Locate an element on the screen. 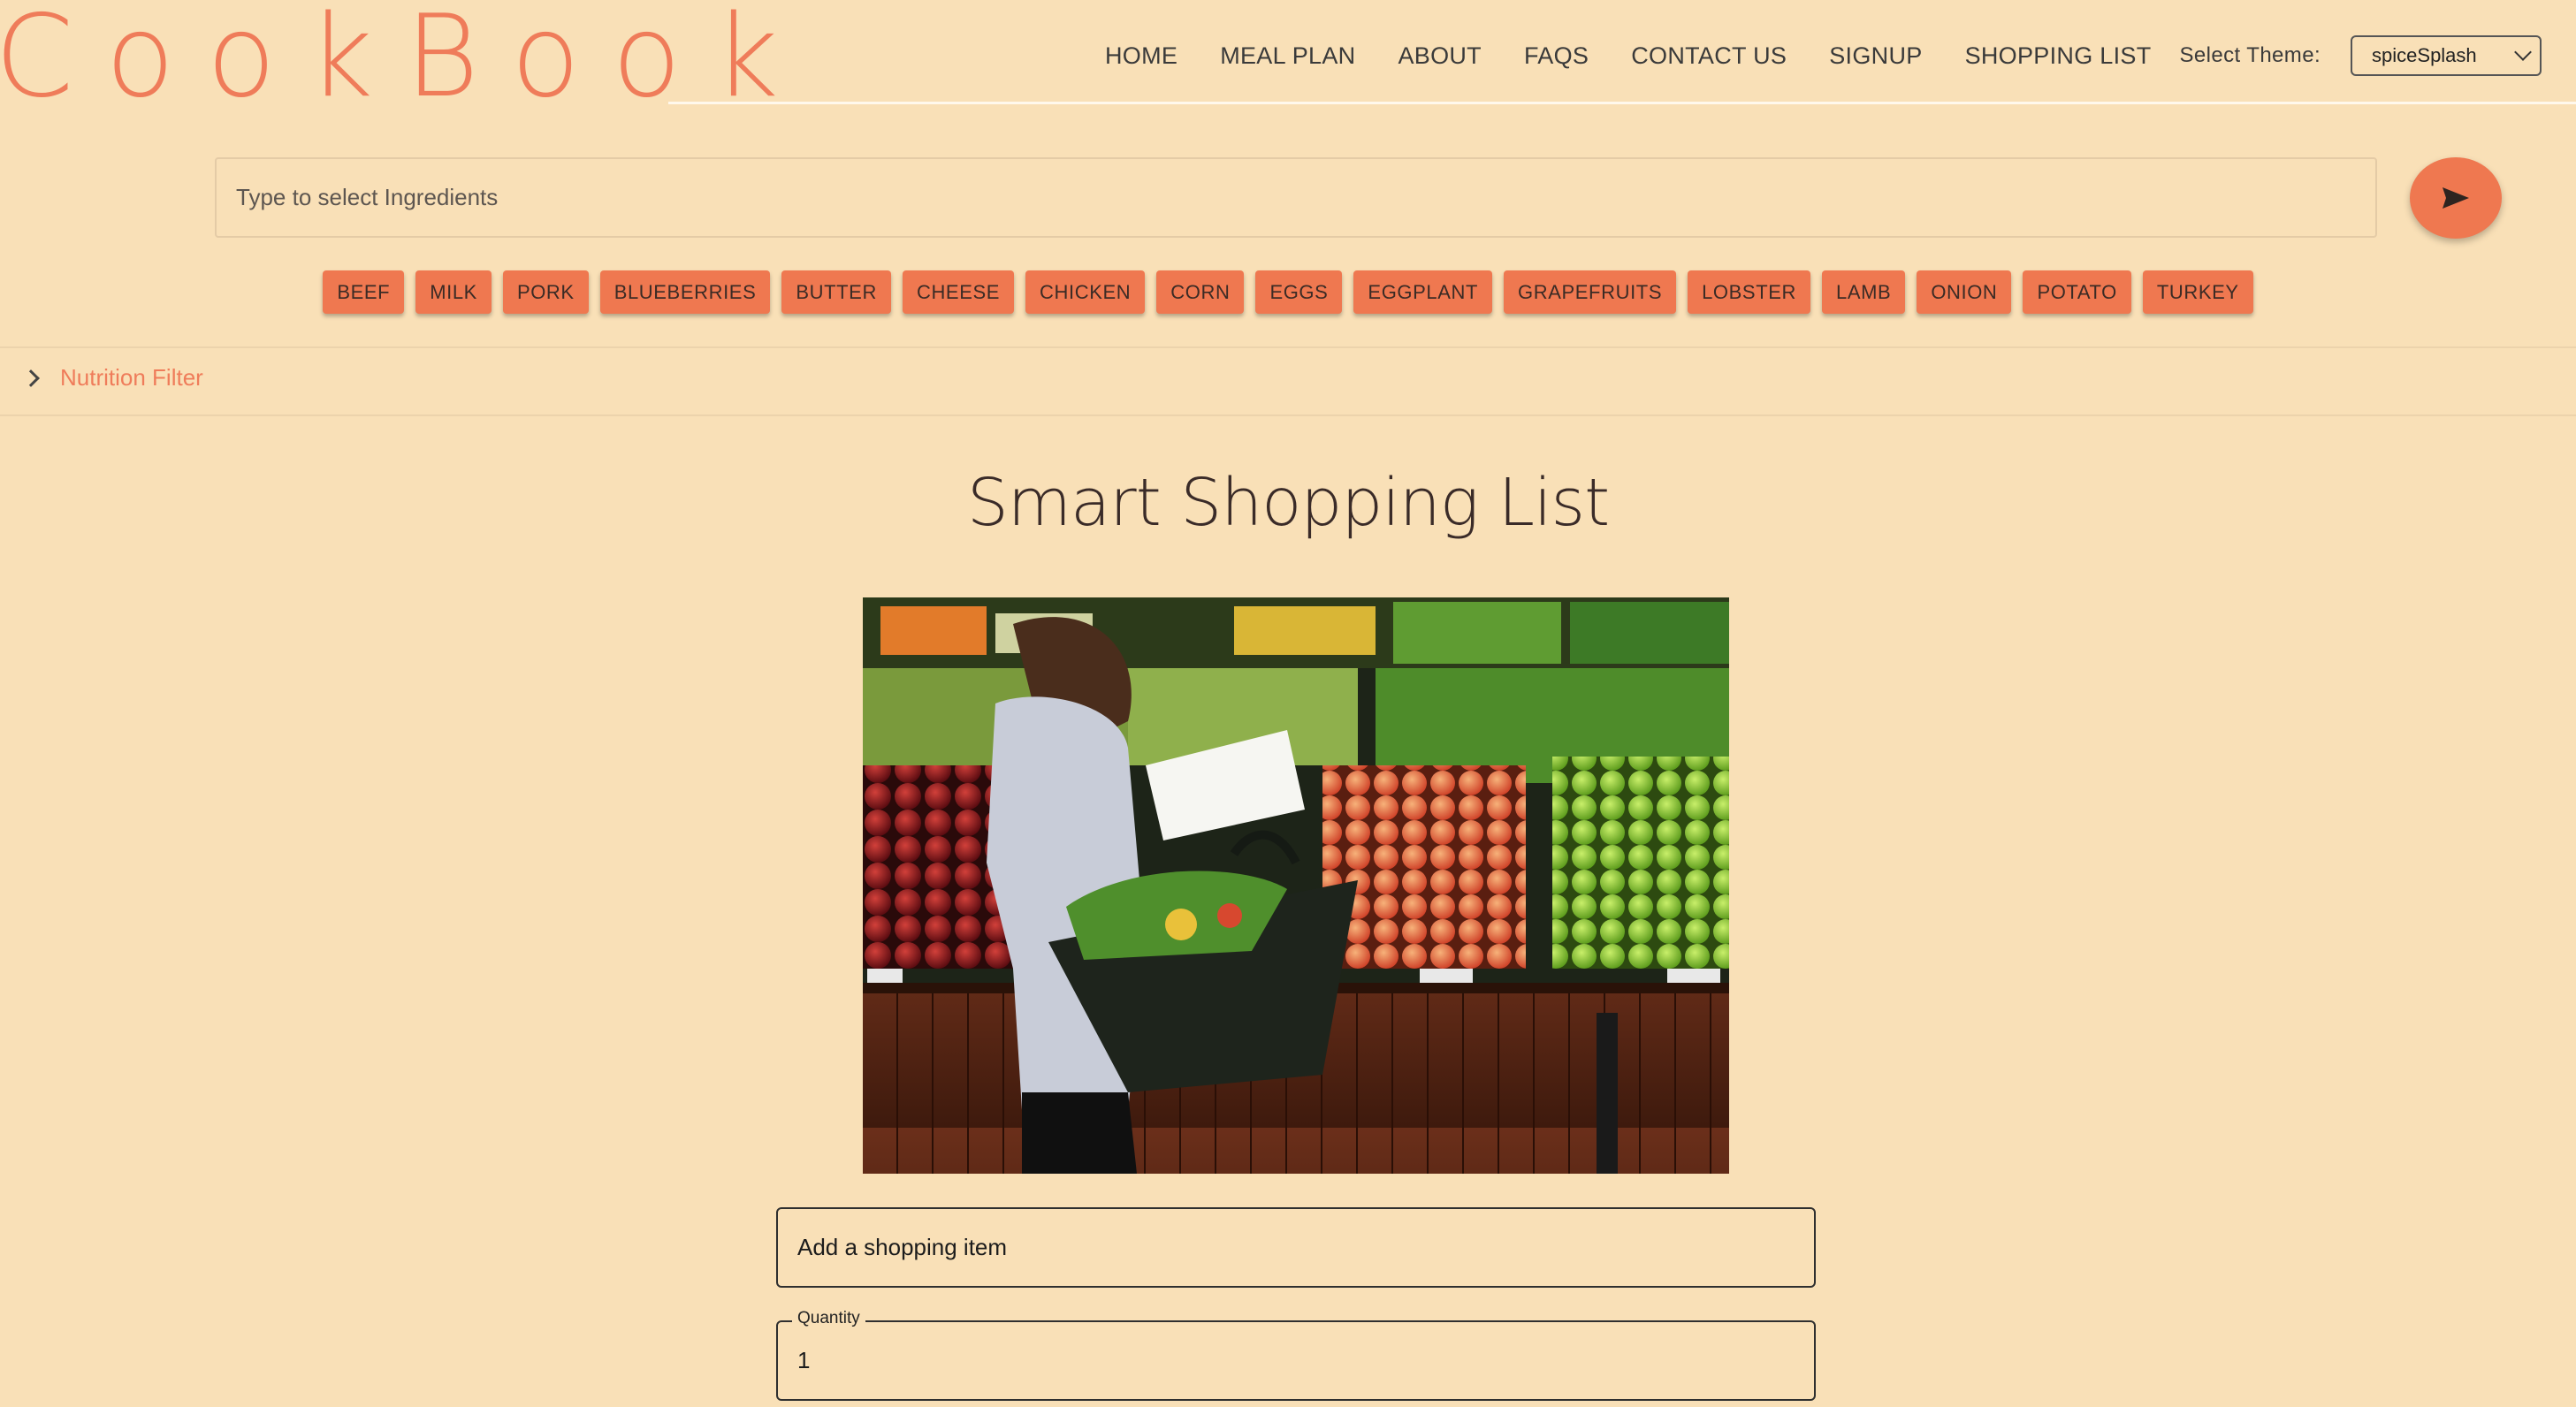 The width and height of the screenshot is (2576, 1407). nav-shopping-list: SHOPPING LIST is located at coordinates (2058, 56).